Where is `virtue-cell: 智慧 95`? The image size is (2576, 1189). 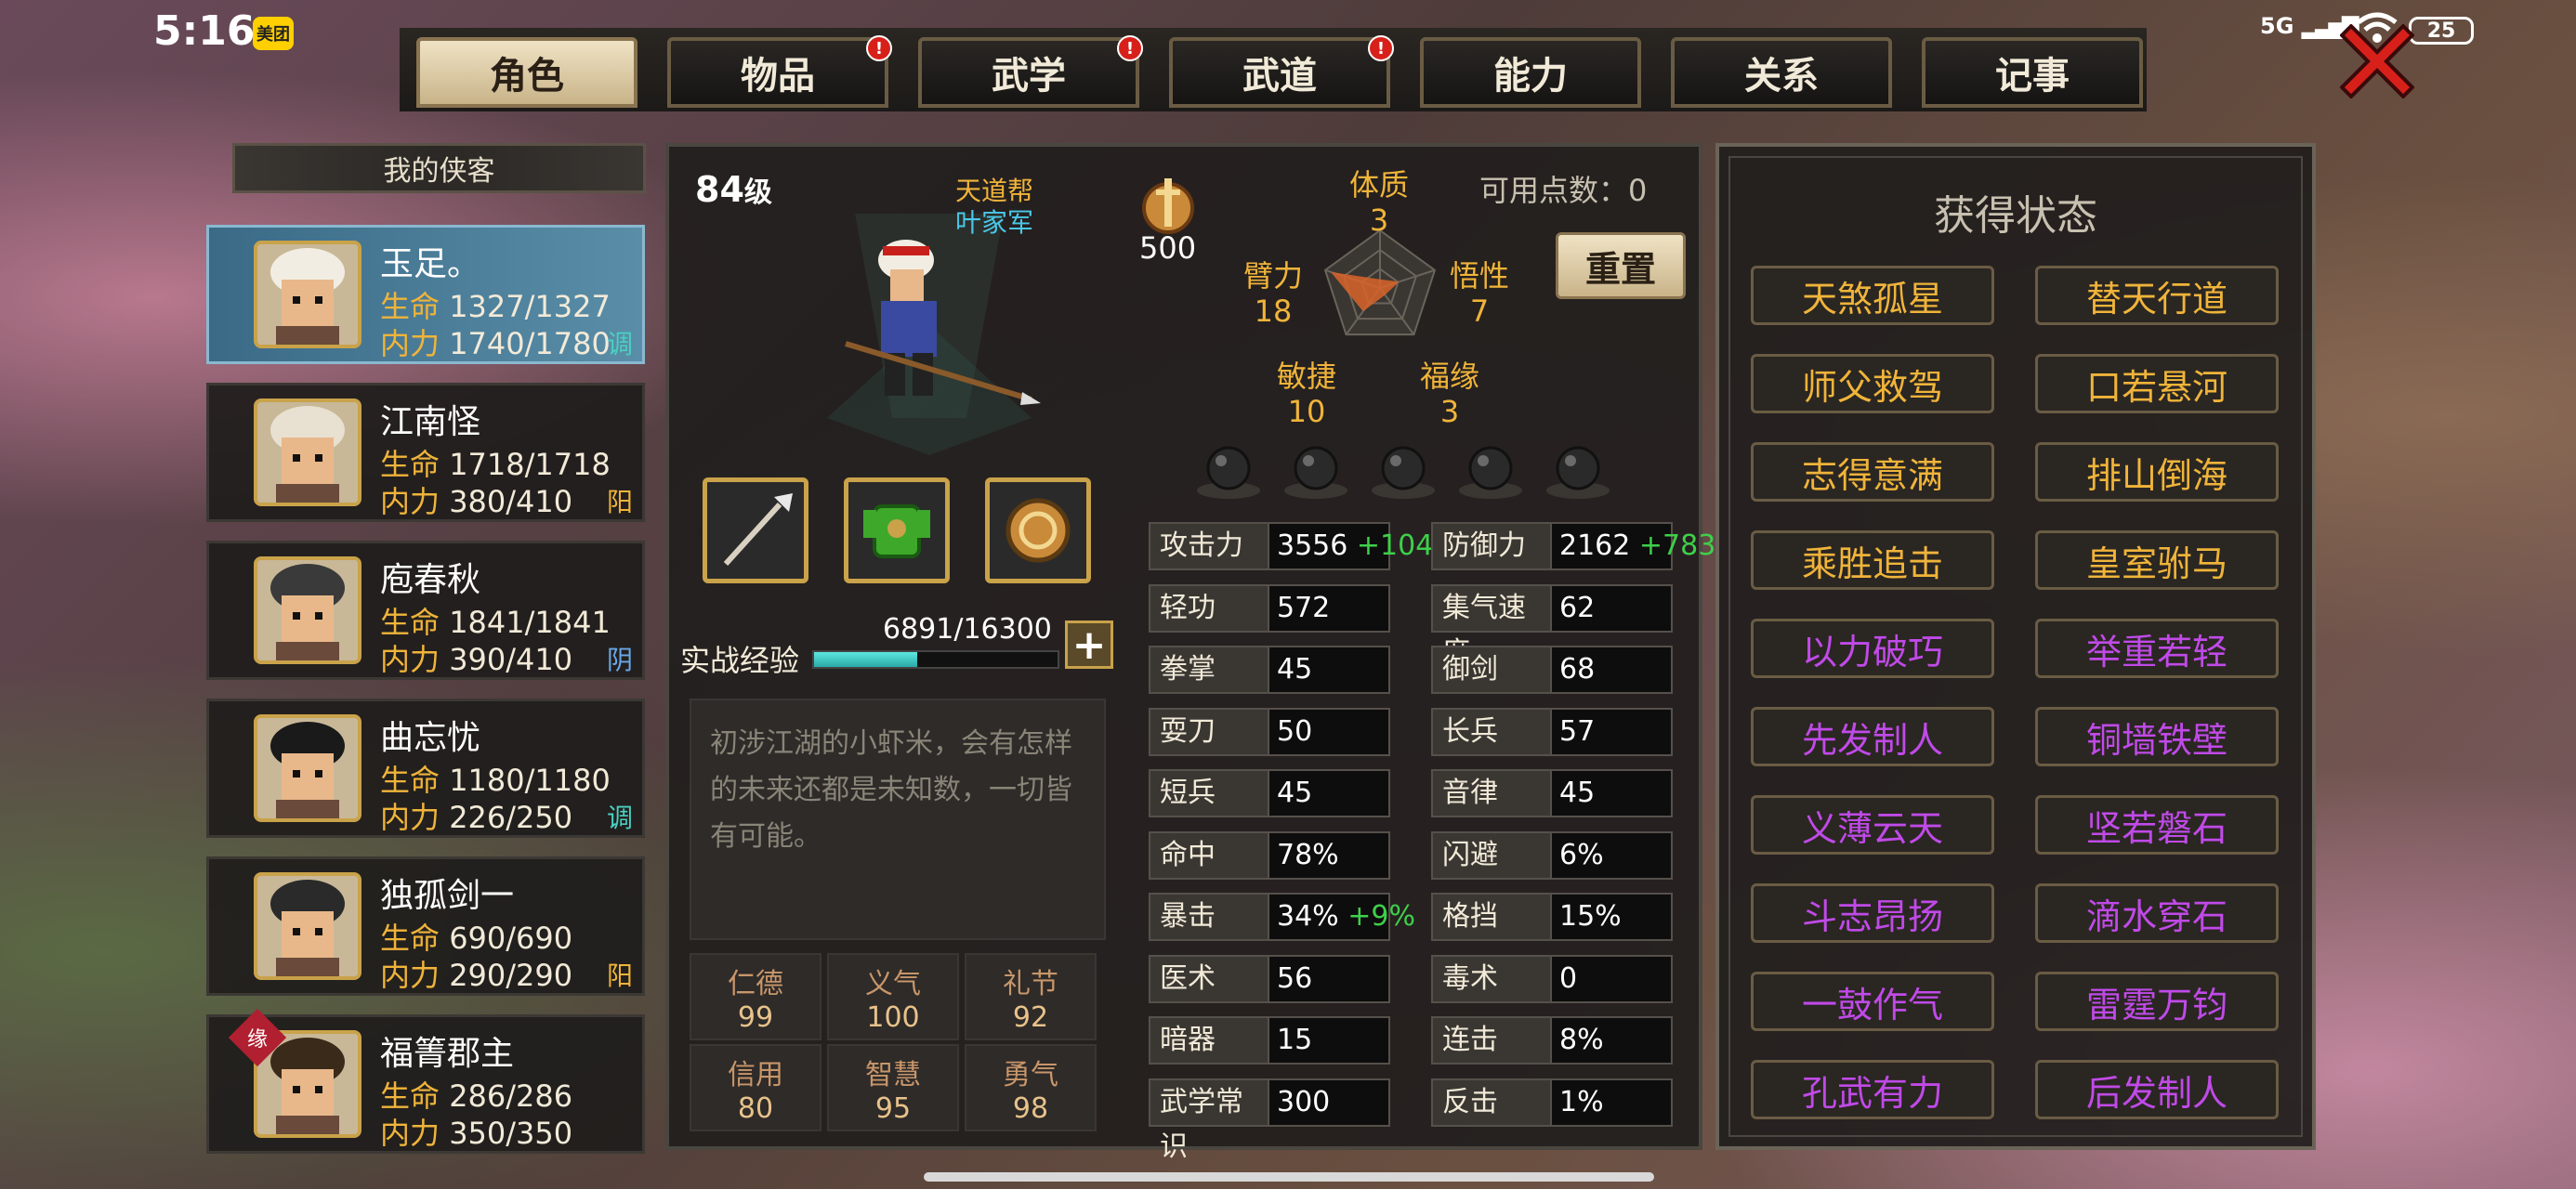
virtue-cell: 智慧 95 is located at coordinates (893, 1087).